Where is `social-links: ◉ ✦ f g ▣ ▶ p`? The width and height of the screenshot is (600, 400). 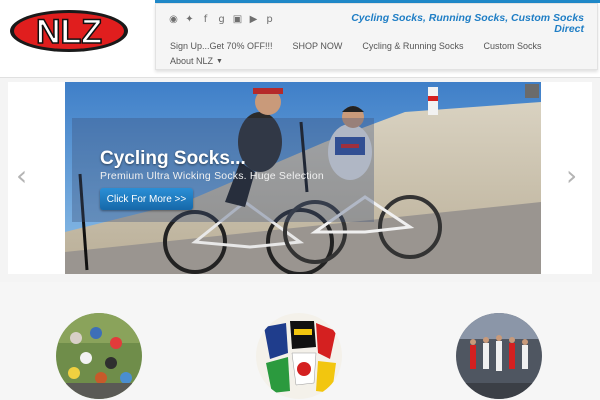
social-links: ◉ ✦ f g ▣ ▶ p is located at coordinates (221, 20).